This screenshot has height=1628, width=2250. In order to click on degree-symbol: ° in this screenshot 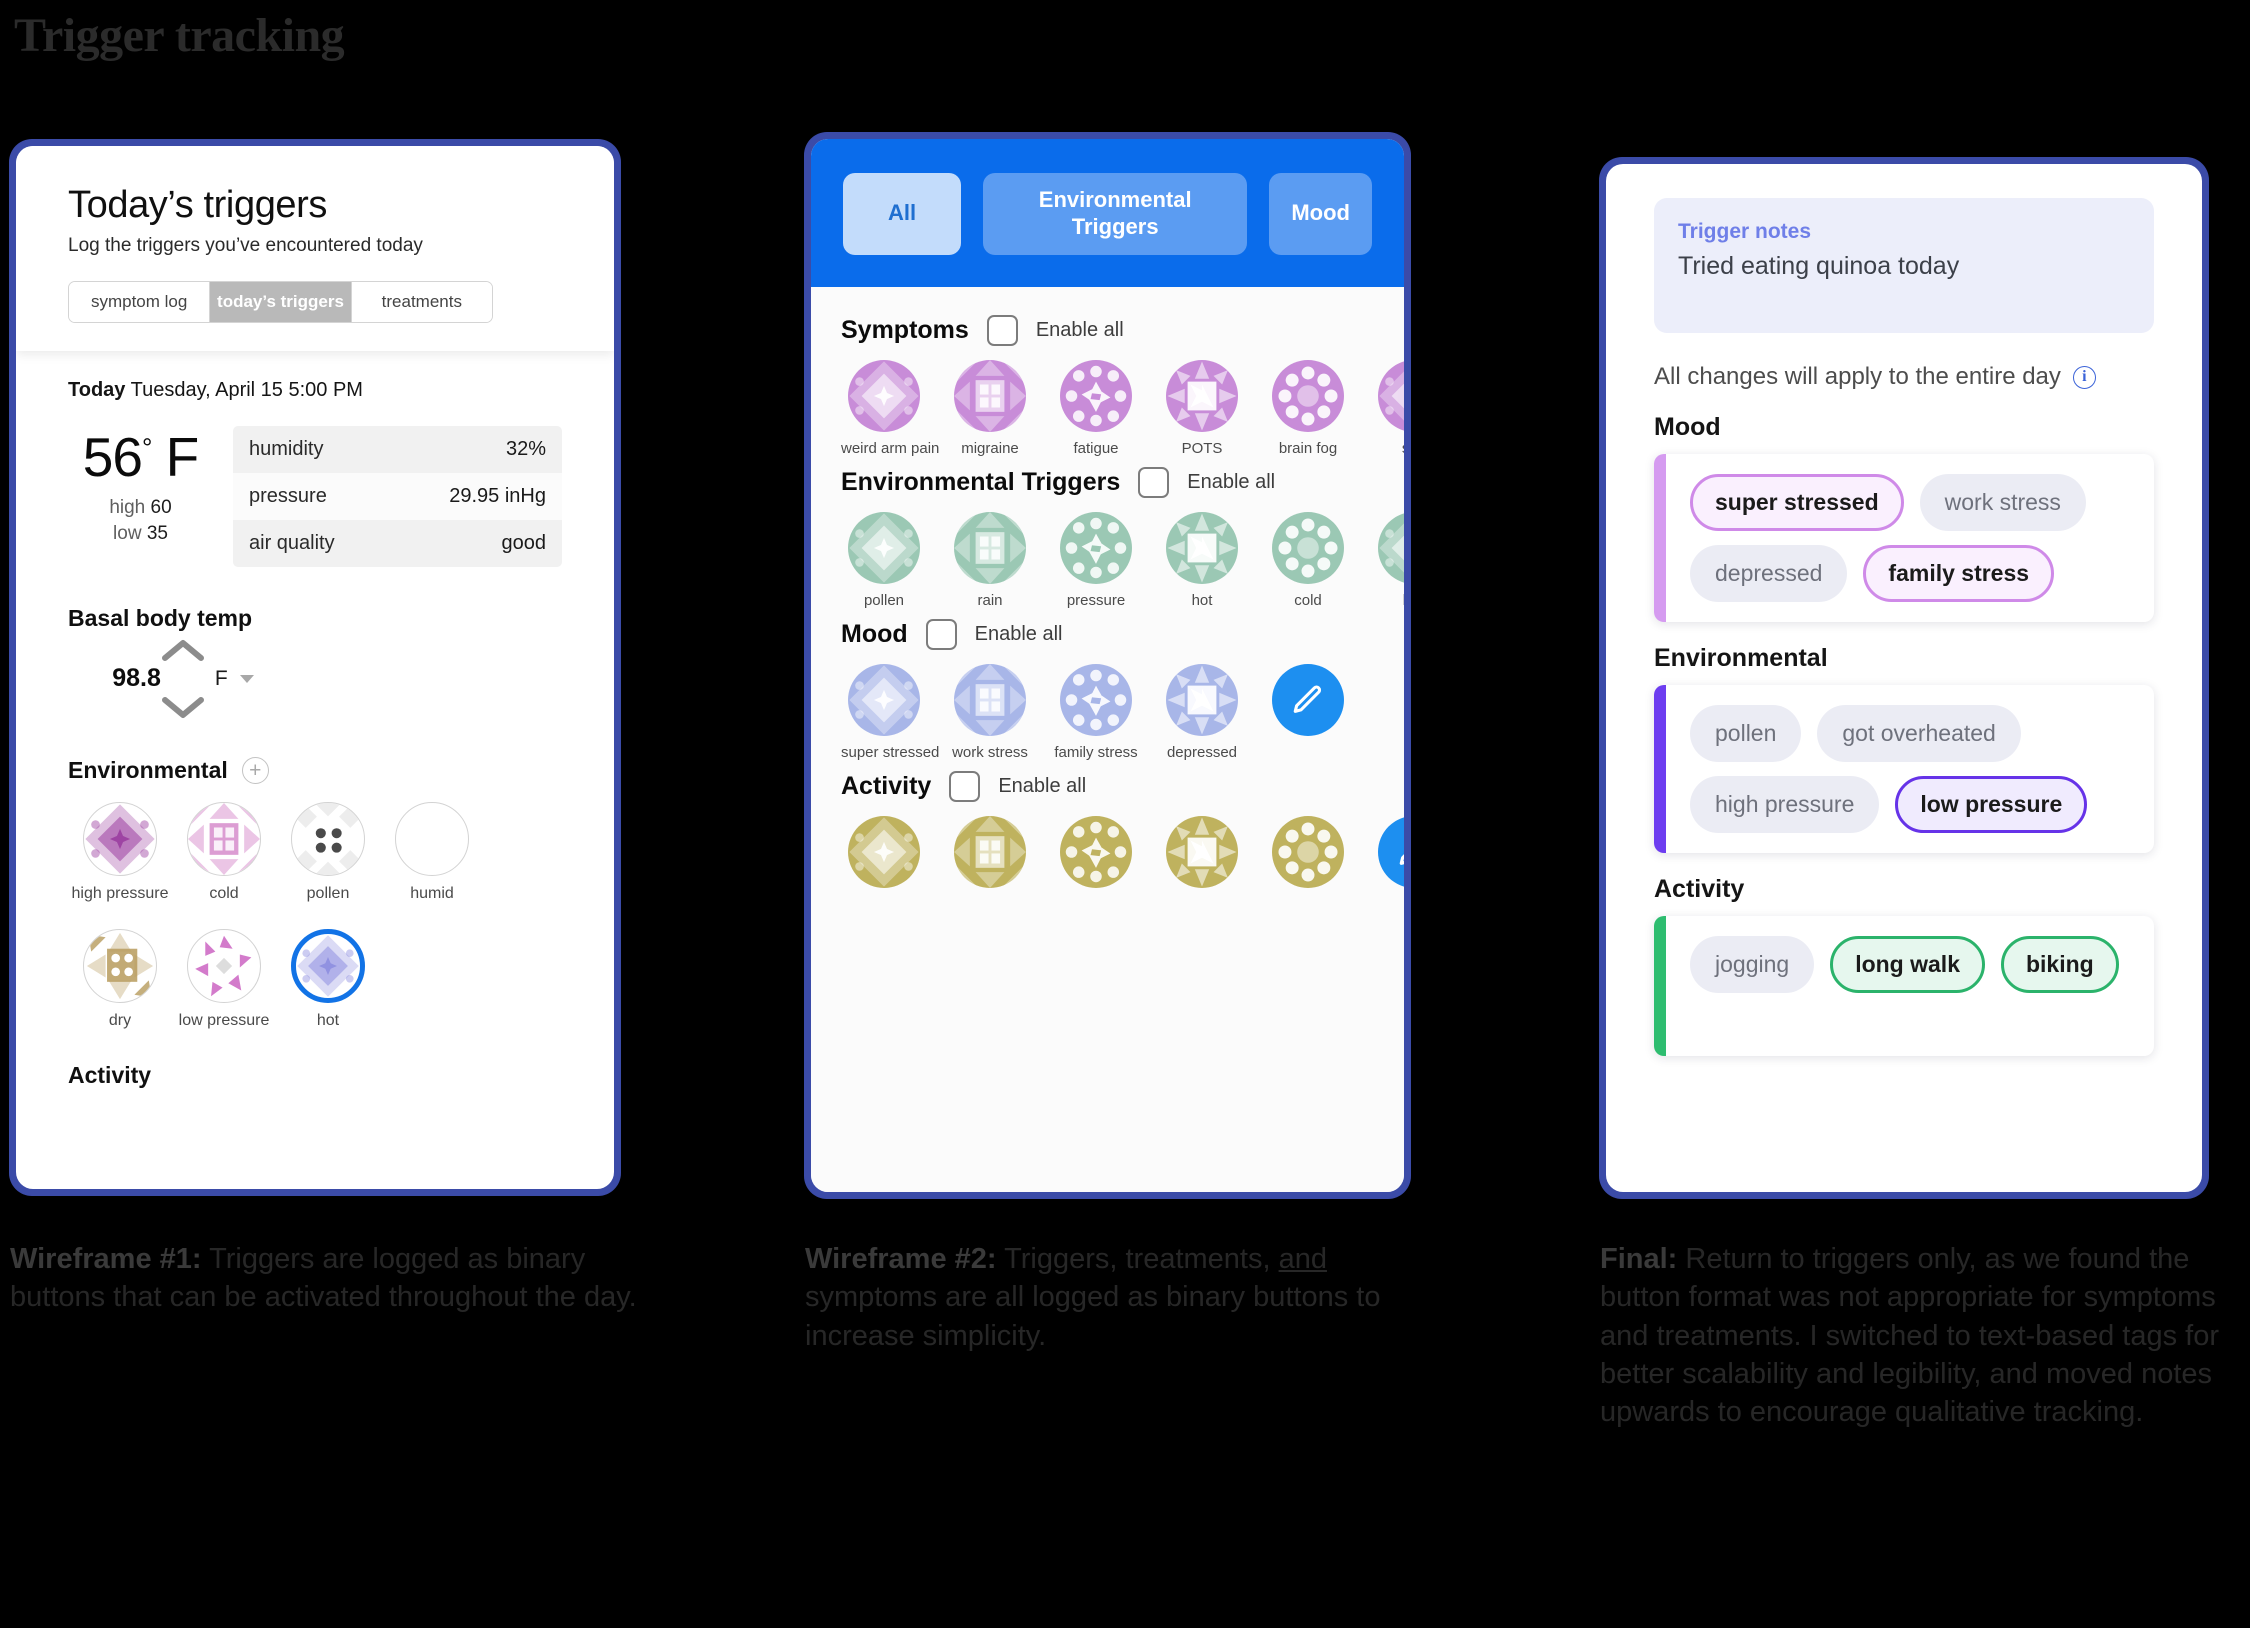, I will do `click(146, 447)`.